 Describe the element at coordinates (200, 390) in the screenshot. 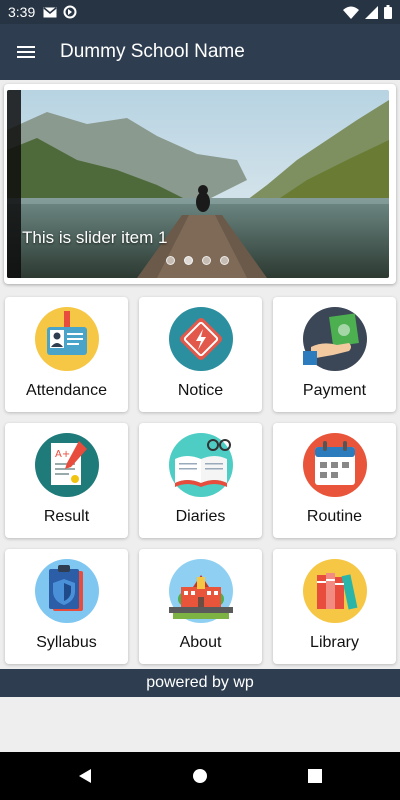

I see `tile-label: Notice` at that location.